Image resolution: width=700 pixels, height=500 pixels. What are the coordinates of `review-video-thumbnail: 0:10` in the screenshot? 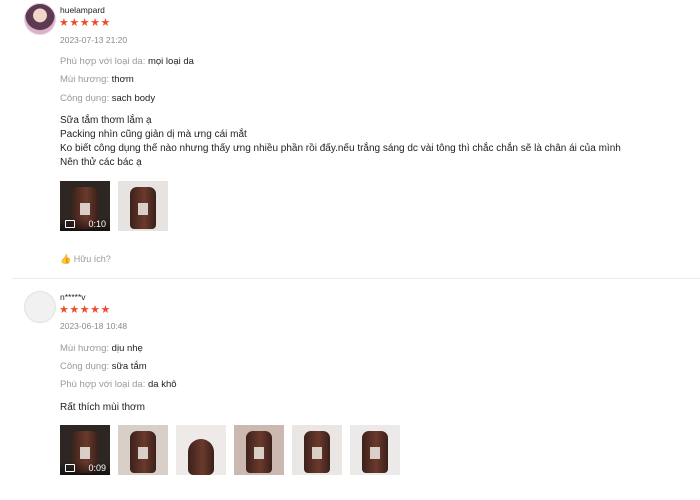 It's located at (85, 206).